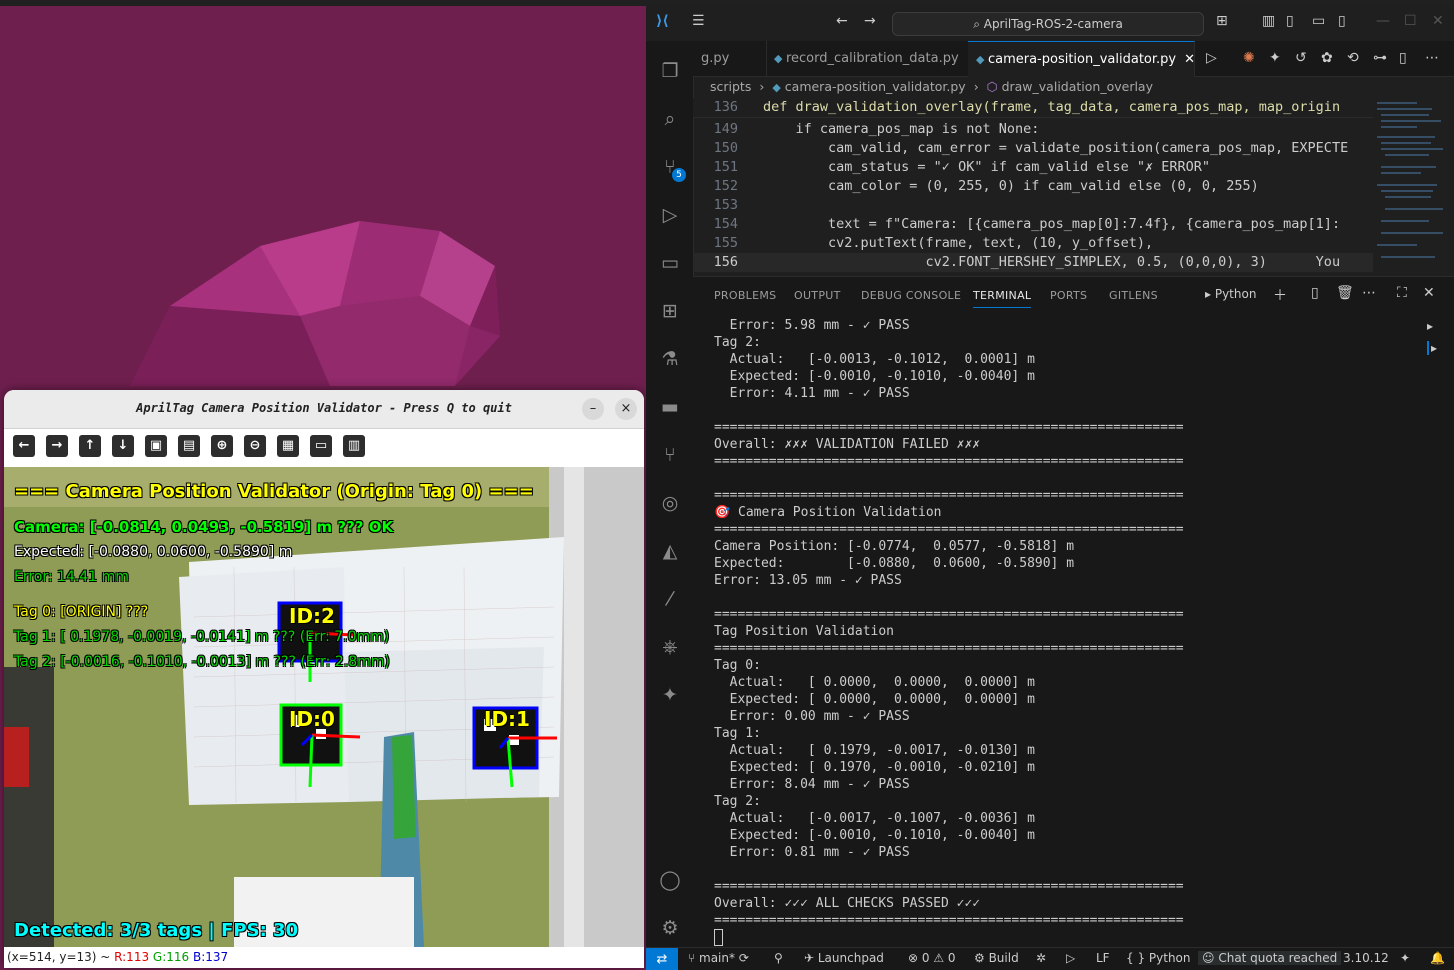 The height and width of the screenshot is (970, 1454). What do you see at coordinates (222, 446) in the screenshot?
I see `zoom-in-icon: ⊕` at bounding box center [222, 446].